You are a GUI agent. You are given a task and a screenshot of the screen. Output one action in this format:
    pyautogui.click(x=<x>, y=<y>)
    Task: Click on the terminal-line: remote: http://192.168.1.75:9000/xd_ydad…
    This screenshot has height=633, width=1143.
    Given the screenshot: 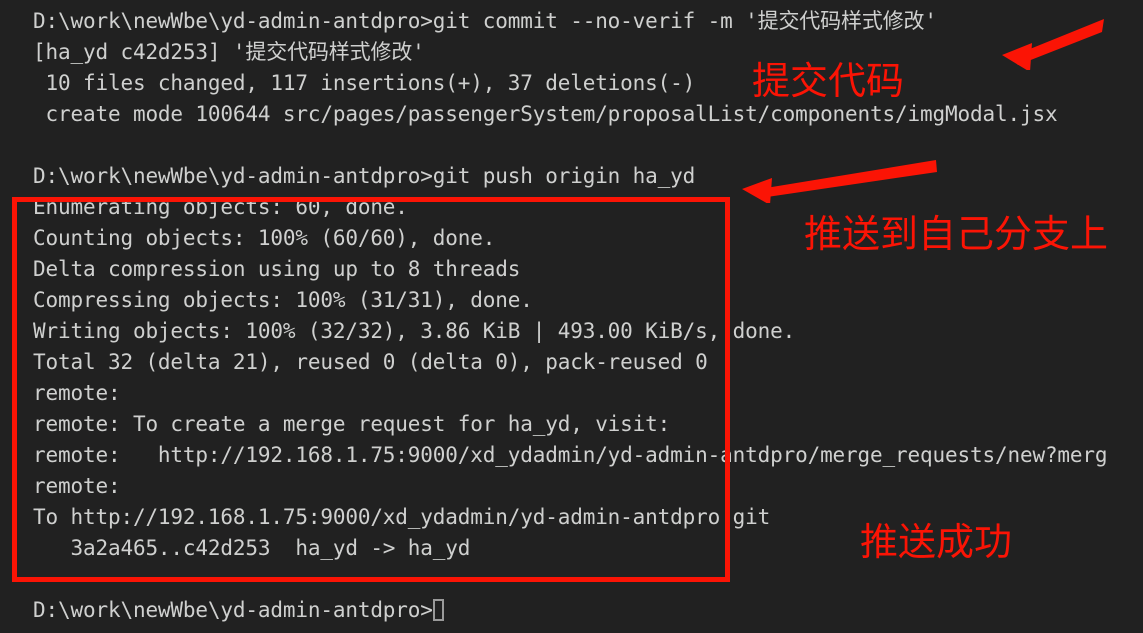 What is the action you would take?
    pyautogui.click(x=570, y=455)
    